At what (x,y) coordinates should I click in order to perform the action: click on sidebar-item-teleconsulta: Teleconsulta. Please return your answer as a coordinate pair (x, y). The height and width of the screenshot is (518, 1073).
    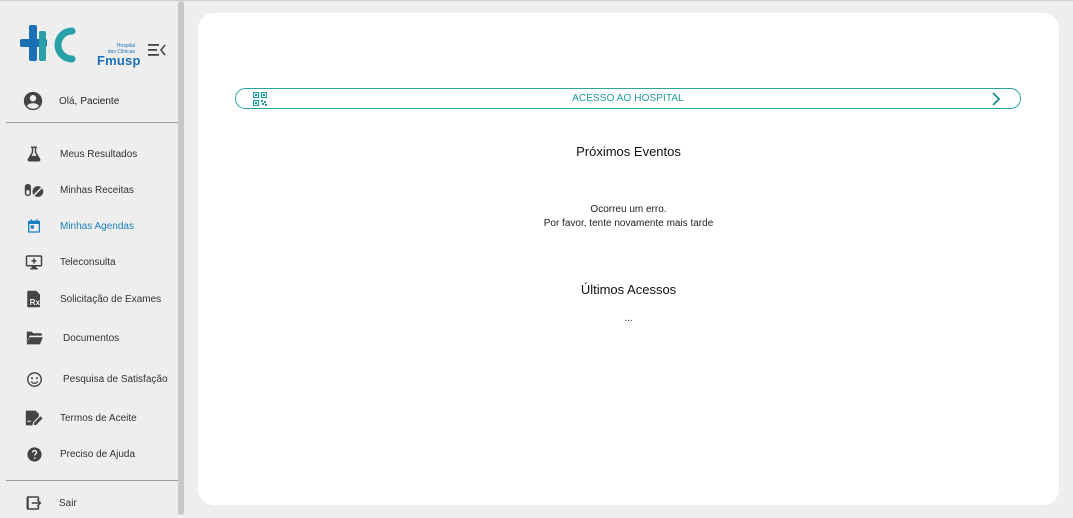
    Looking at the image, I should click on (99, 262).